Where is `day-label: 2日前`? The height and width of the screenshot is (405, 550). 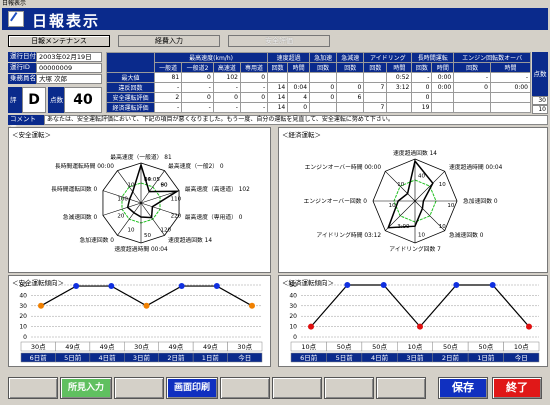 day-label: 2日前 is located at coordinates (176, 357).